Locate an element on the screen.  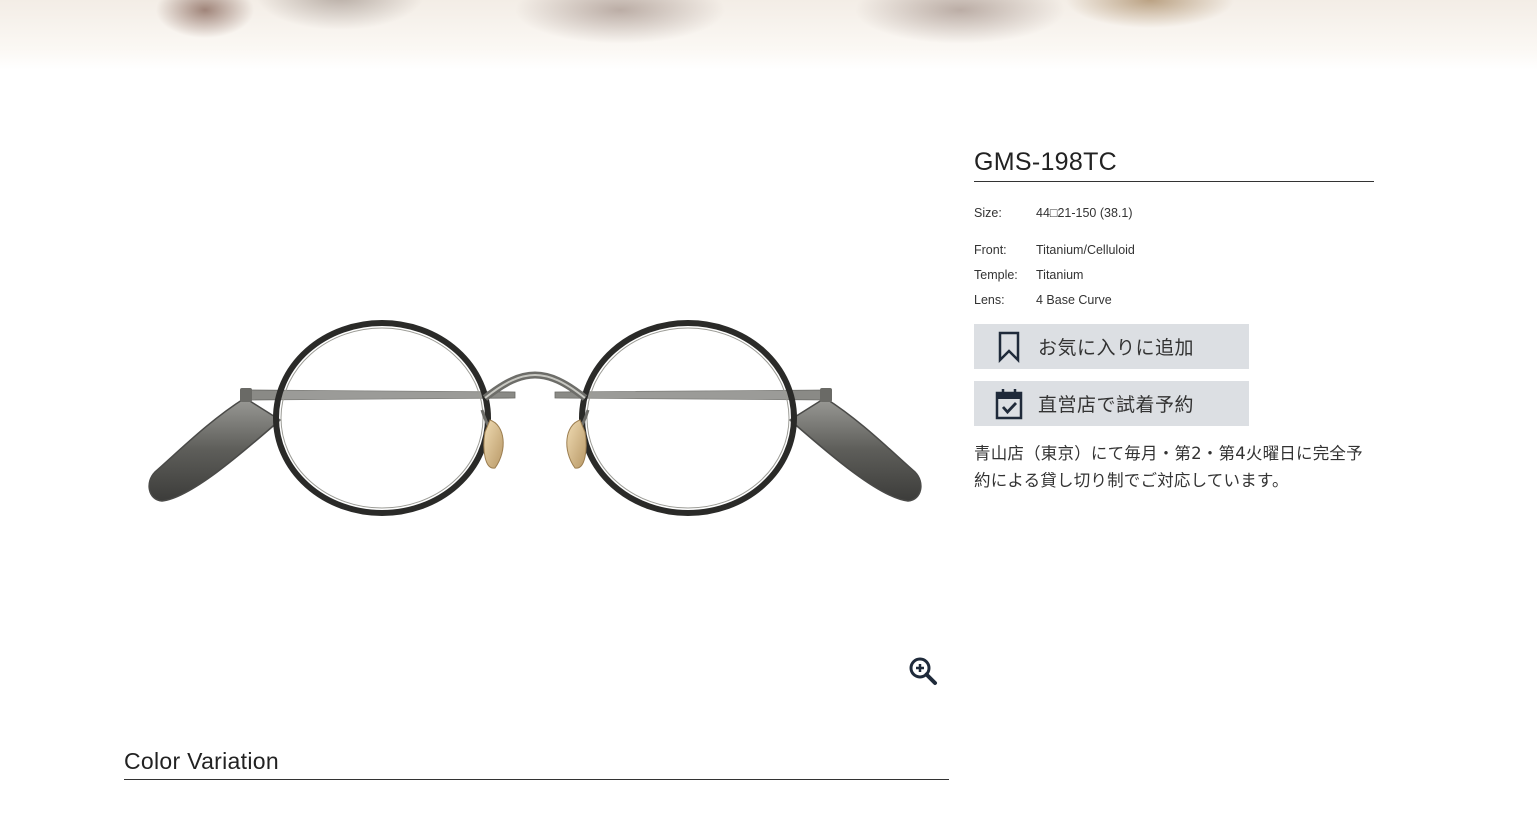
spec-label: Temple: is located at coordinates (996, 274).